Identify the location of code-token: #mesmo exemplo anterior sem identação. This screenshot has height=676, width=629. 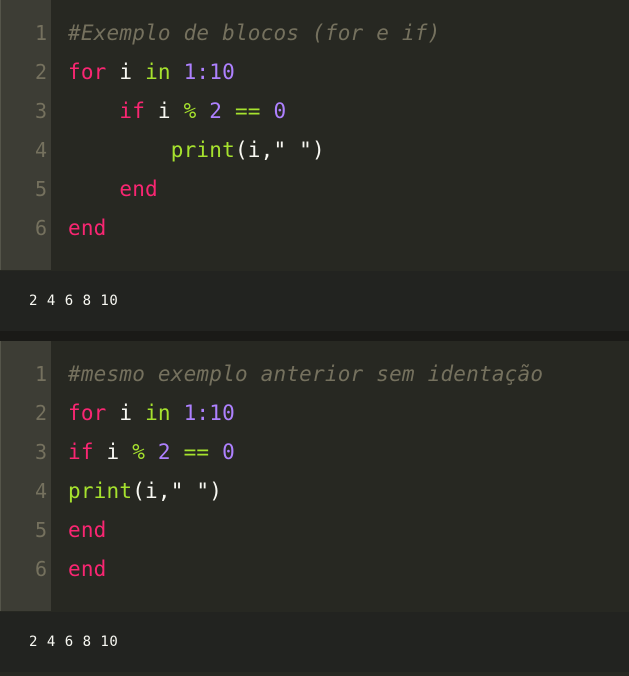
(306, 373).